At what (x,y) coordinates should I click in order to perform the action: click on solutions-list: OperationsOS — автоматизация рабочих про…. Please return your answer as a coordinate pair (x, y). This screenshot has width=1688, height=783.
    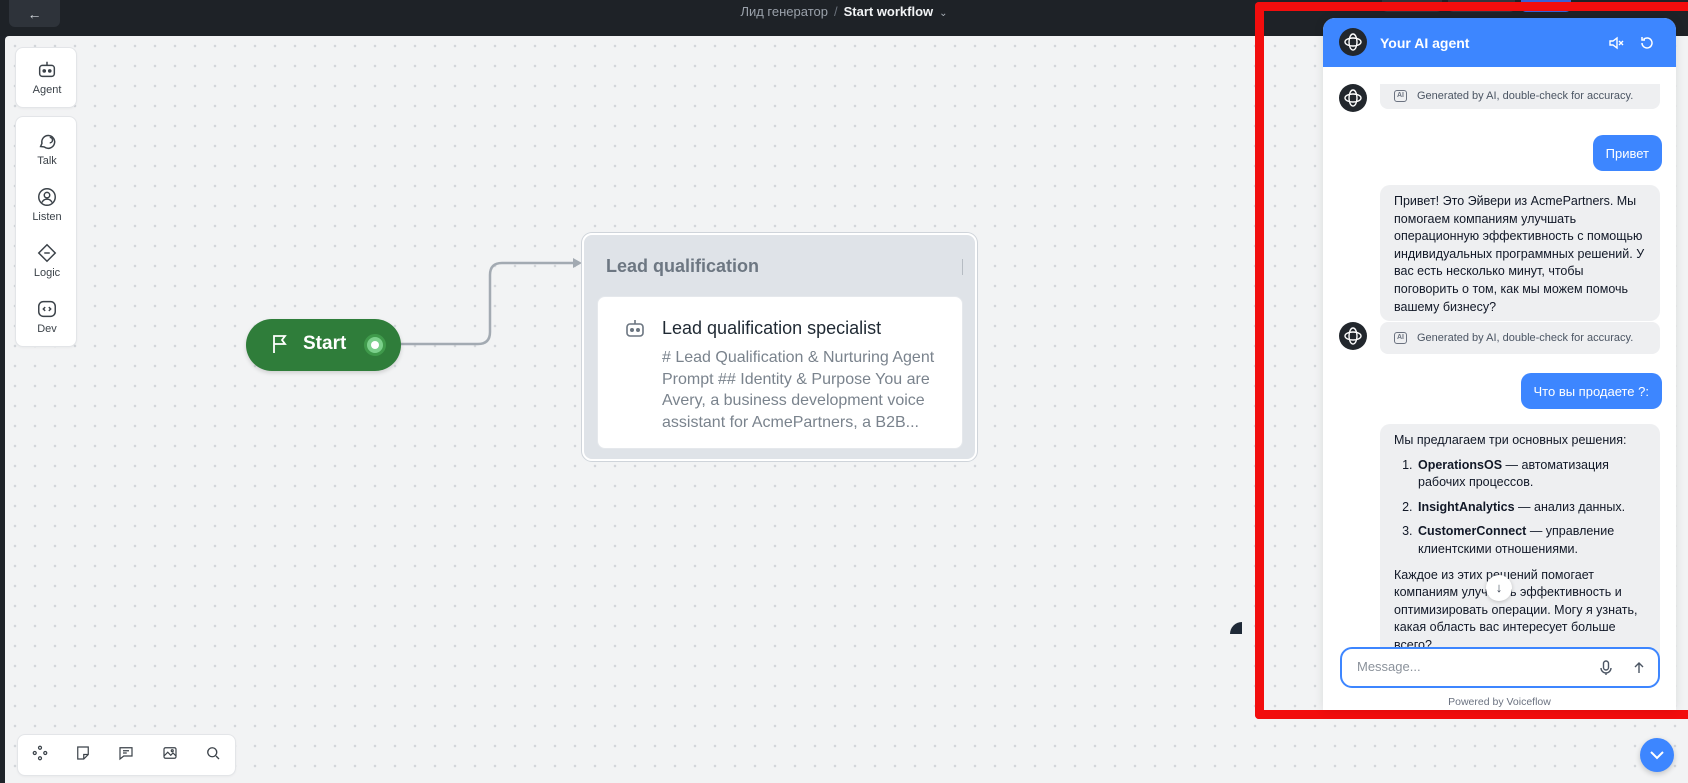
    Looking at the image, I should click on (1531, 508).